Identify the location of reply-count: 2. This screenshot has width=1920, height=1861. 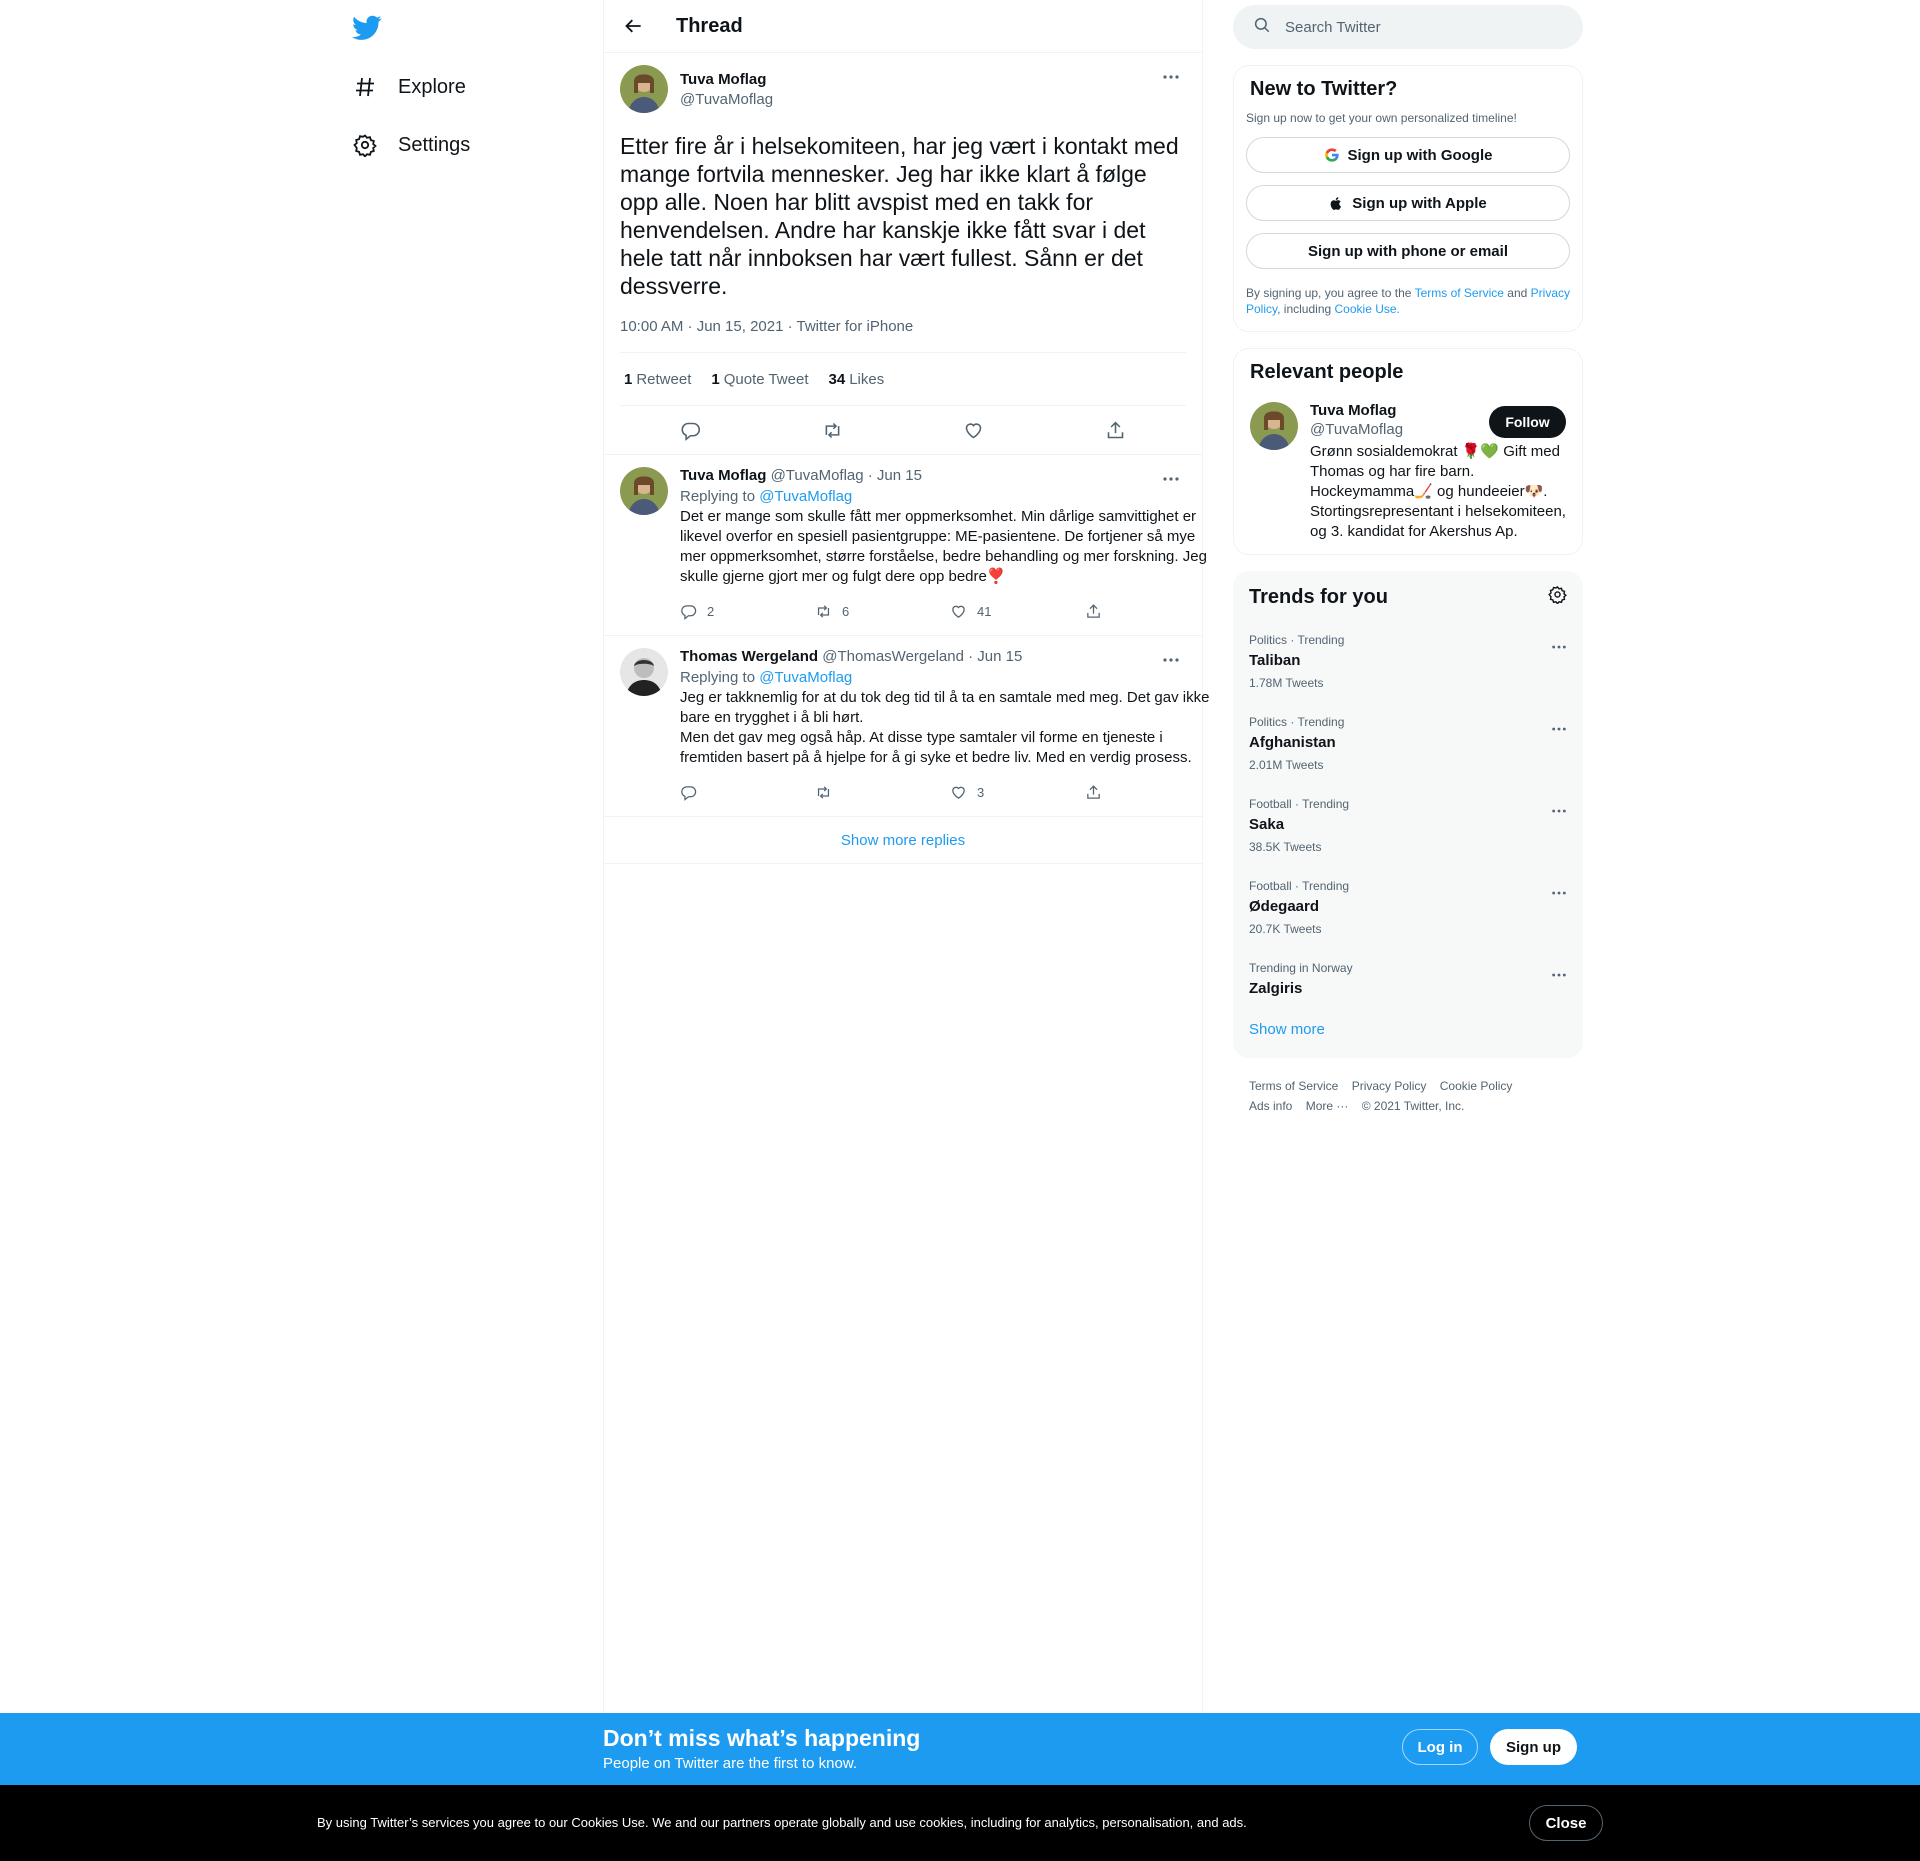
(711, 611).